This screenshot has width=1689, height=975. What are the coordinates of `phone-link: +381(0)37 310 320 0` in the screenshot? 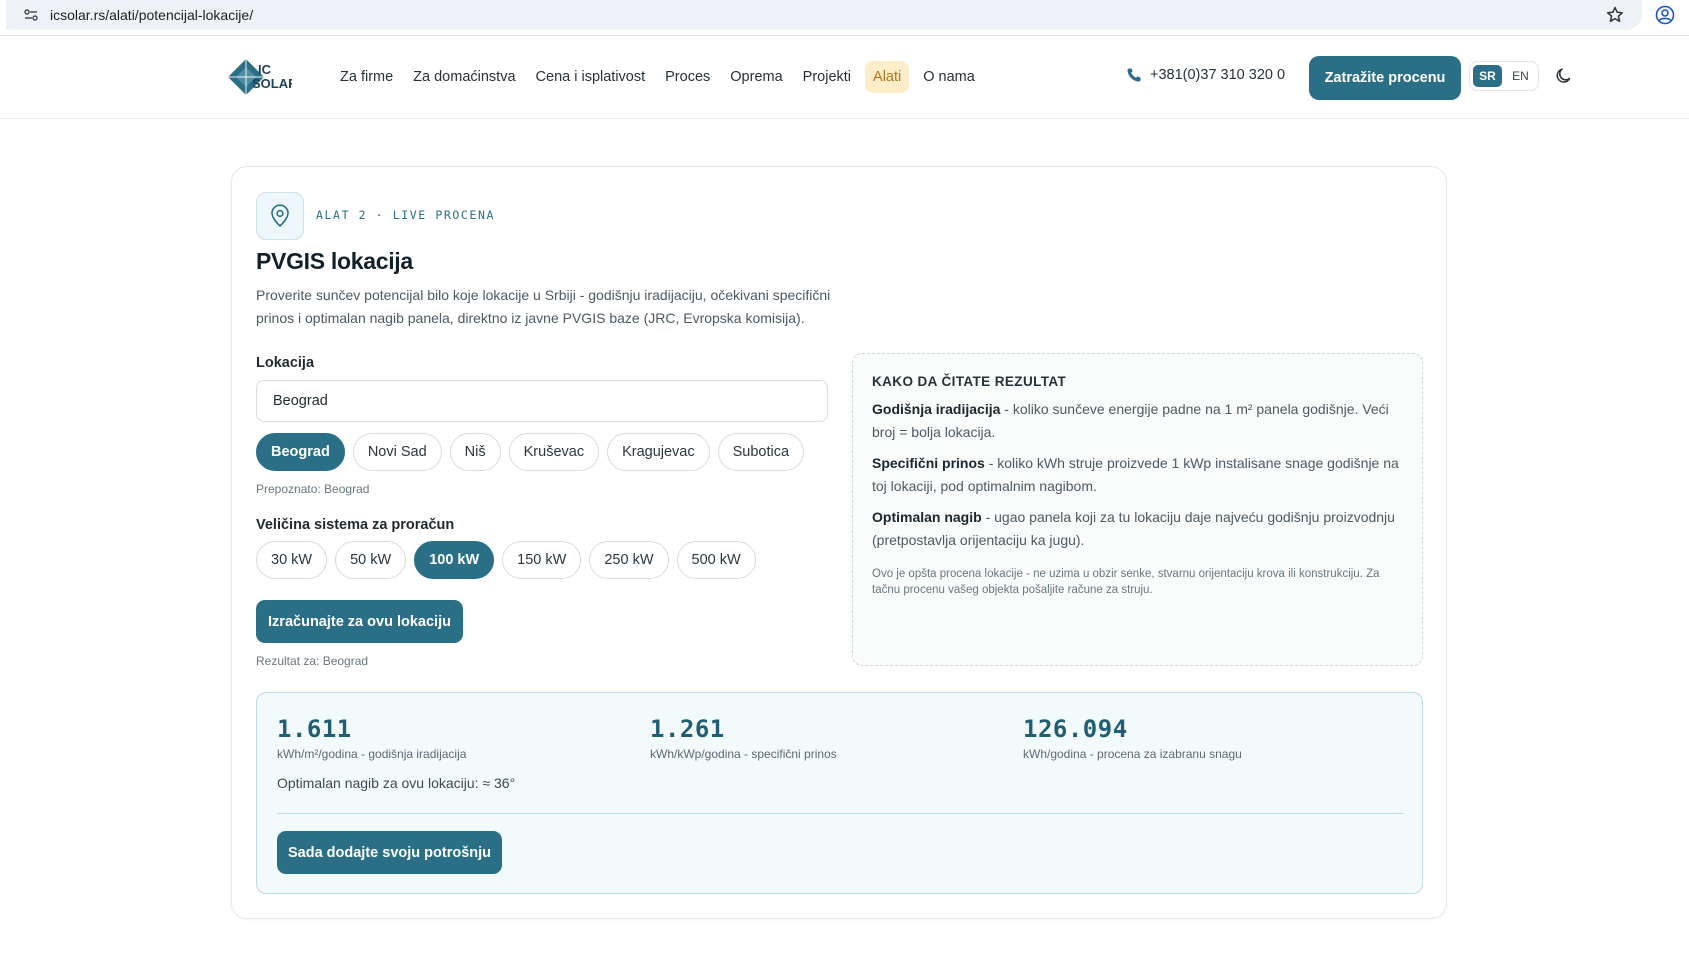 It's located at (1205, 75).